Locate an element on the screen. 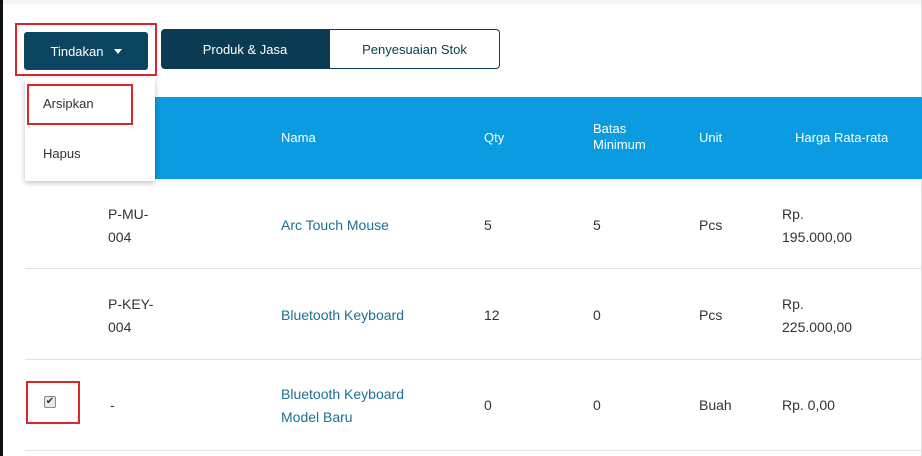  row-price-line2: 225.000,00 is located at coordinates (817, 327).